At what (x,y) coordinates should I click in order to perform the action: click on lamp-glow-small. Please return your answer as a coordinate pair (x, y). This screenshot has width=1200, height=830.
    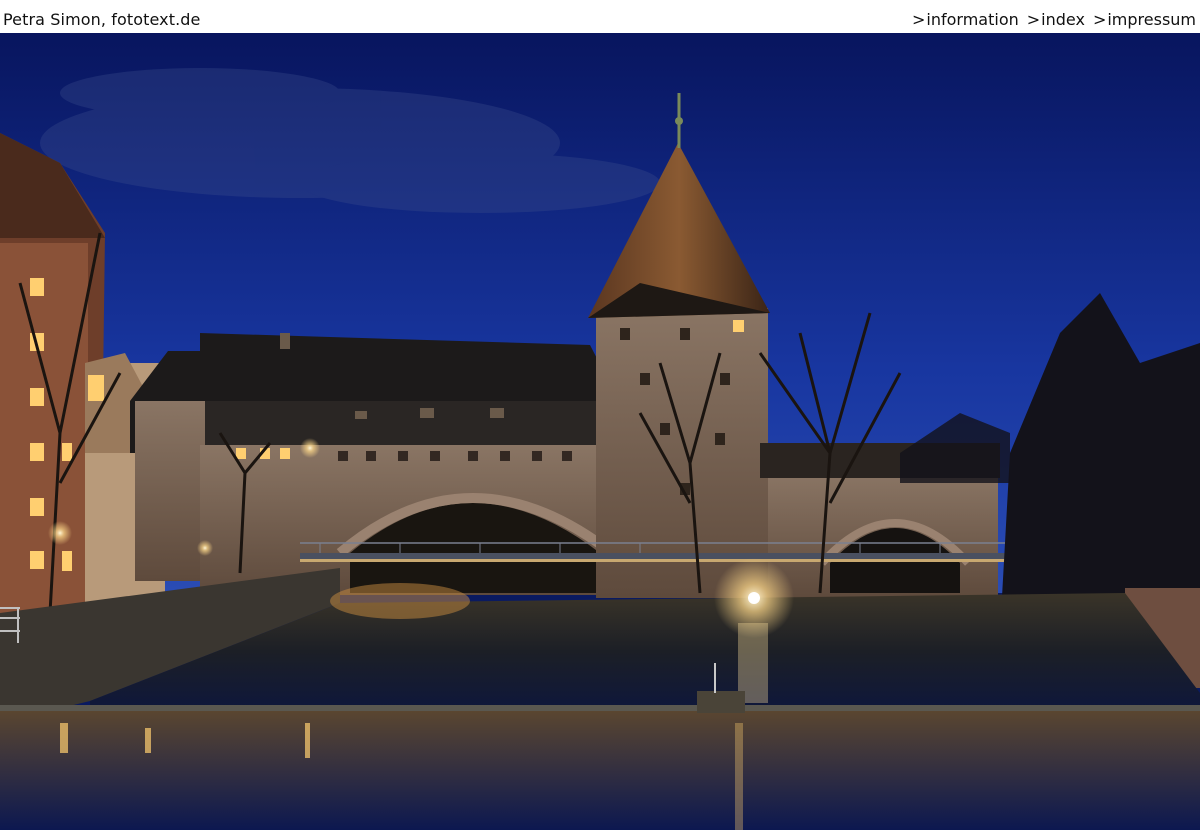
    Looking at the image, I should click on (310, 448).